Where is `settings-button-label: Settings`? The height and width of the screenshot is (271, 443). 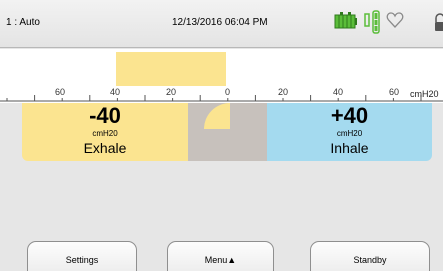
settings-button-label: Settings is located at coordinates (82, 260).